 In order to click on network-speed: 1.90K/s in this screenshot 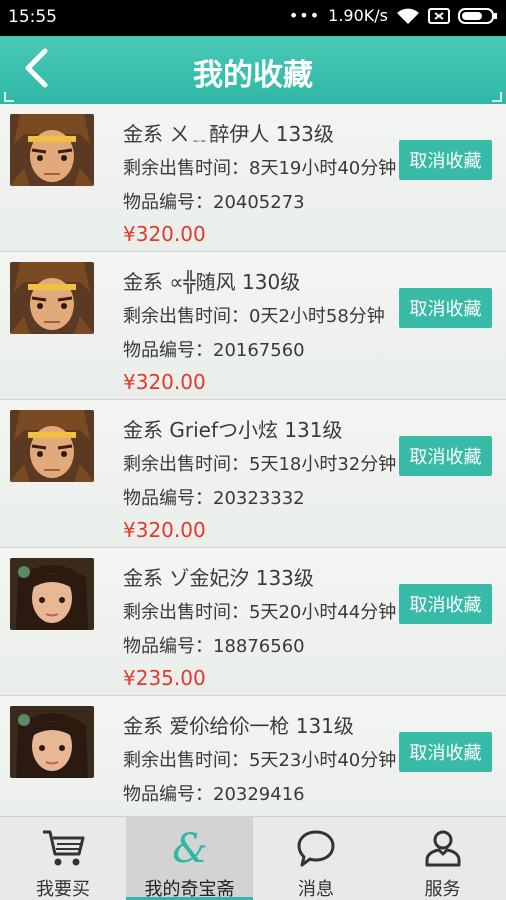, I will do `click(358, 15)`.